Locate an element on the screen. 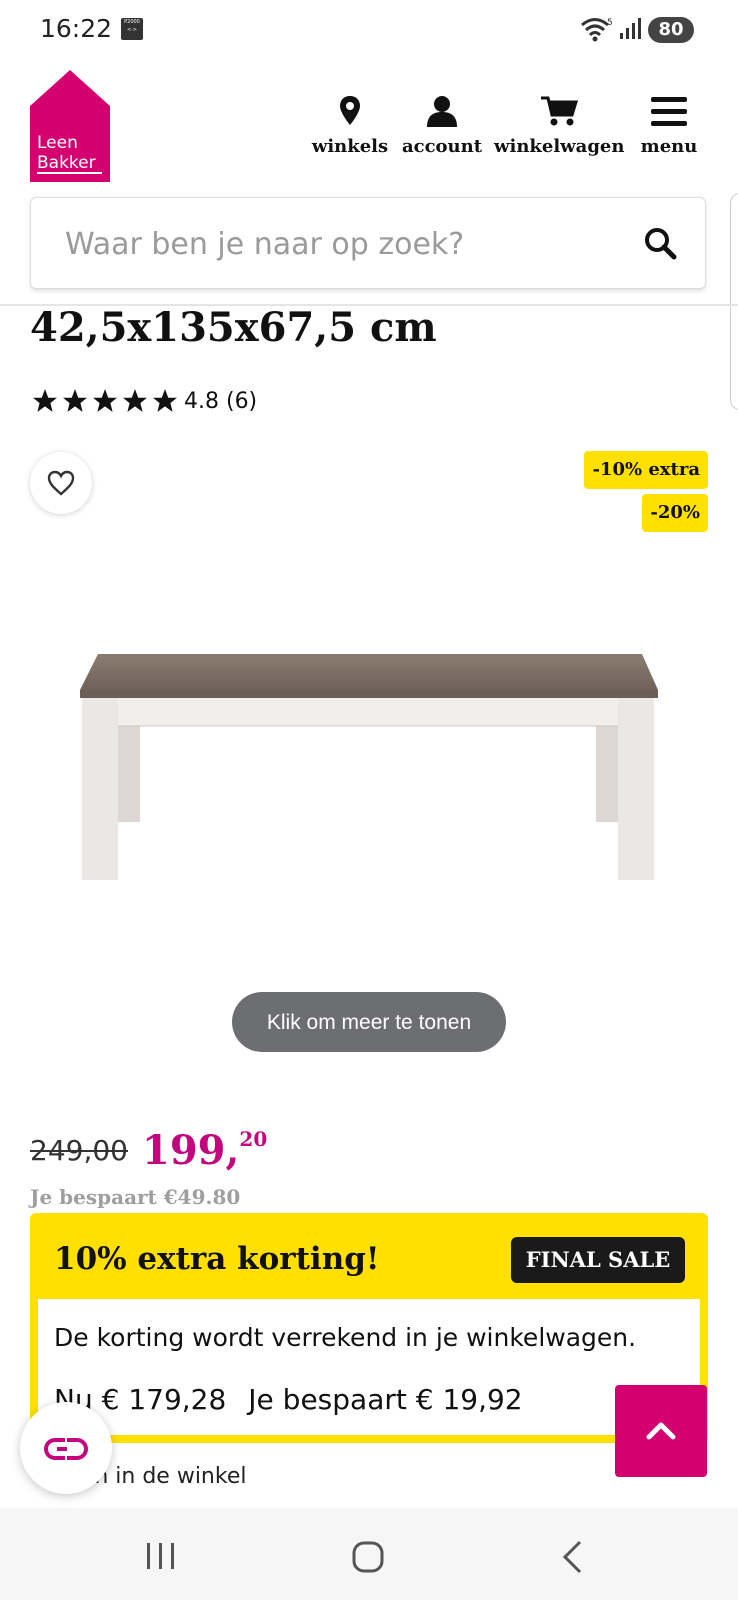 The height and width of the screenshot is (1600, 738). side-panel-edge is located at coordinates (734, 301).